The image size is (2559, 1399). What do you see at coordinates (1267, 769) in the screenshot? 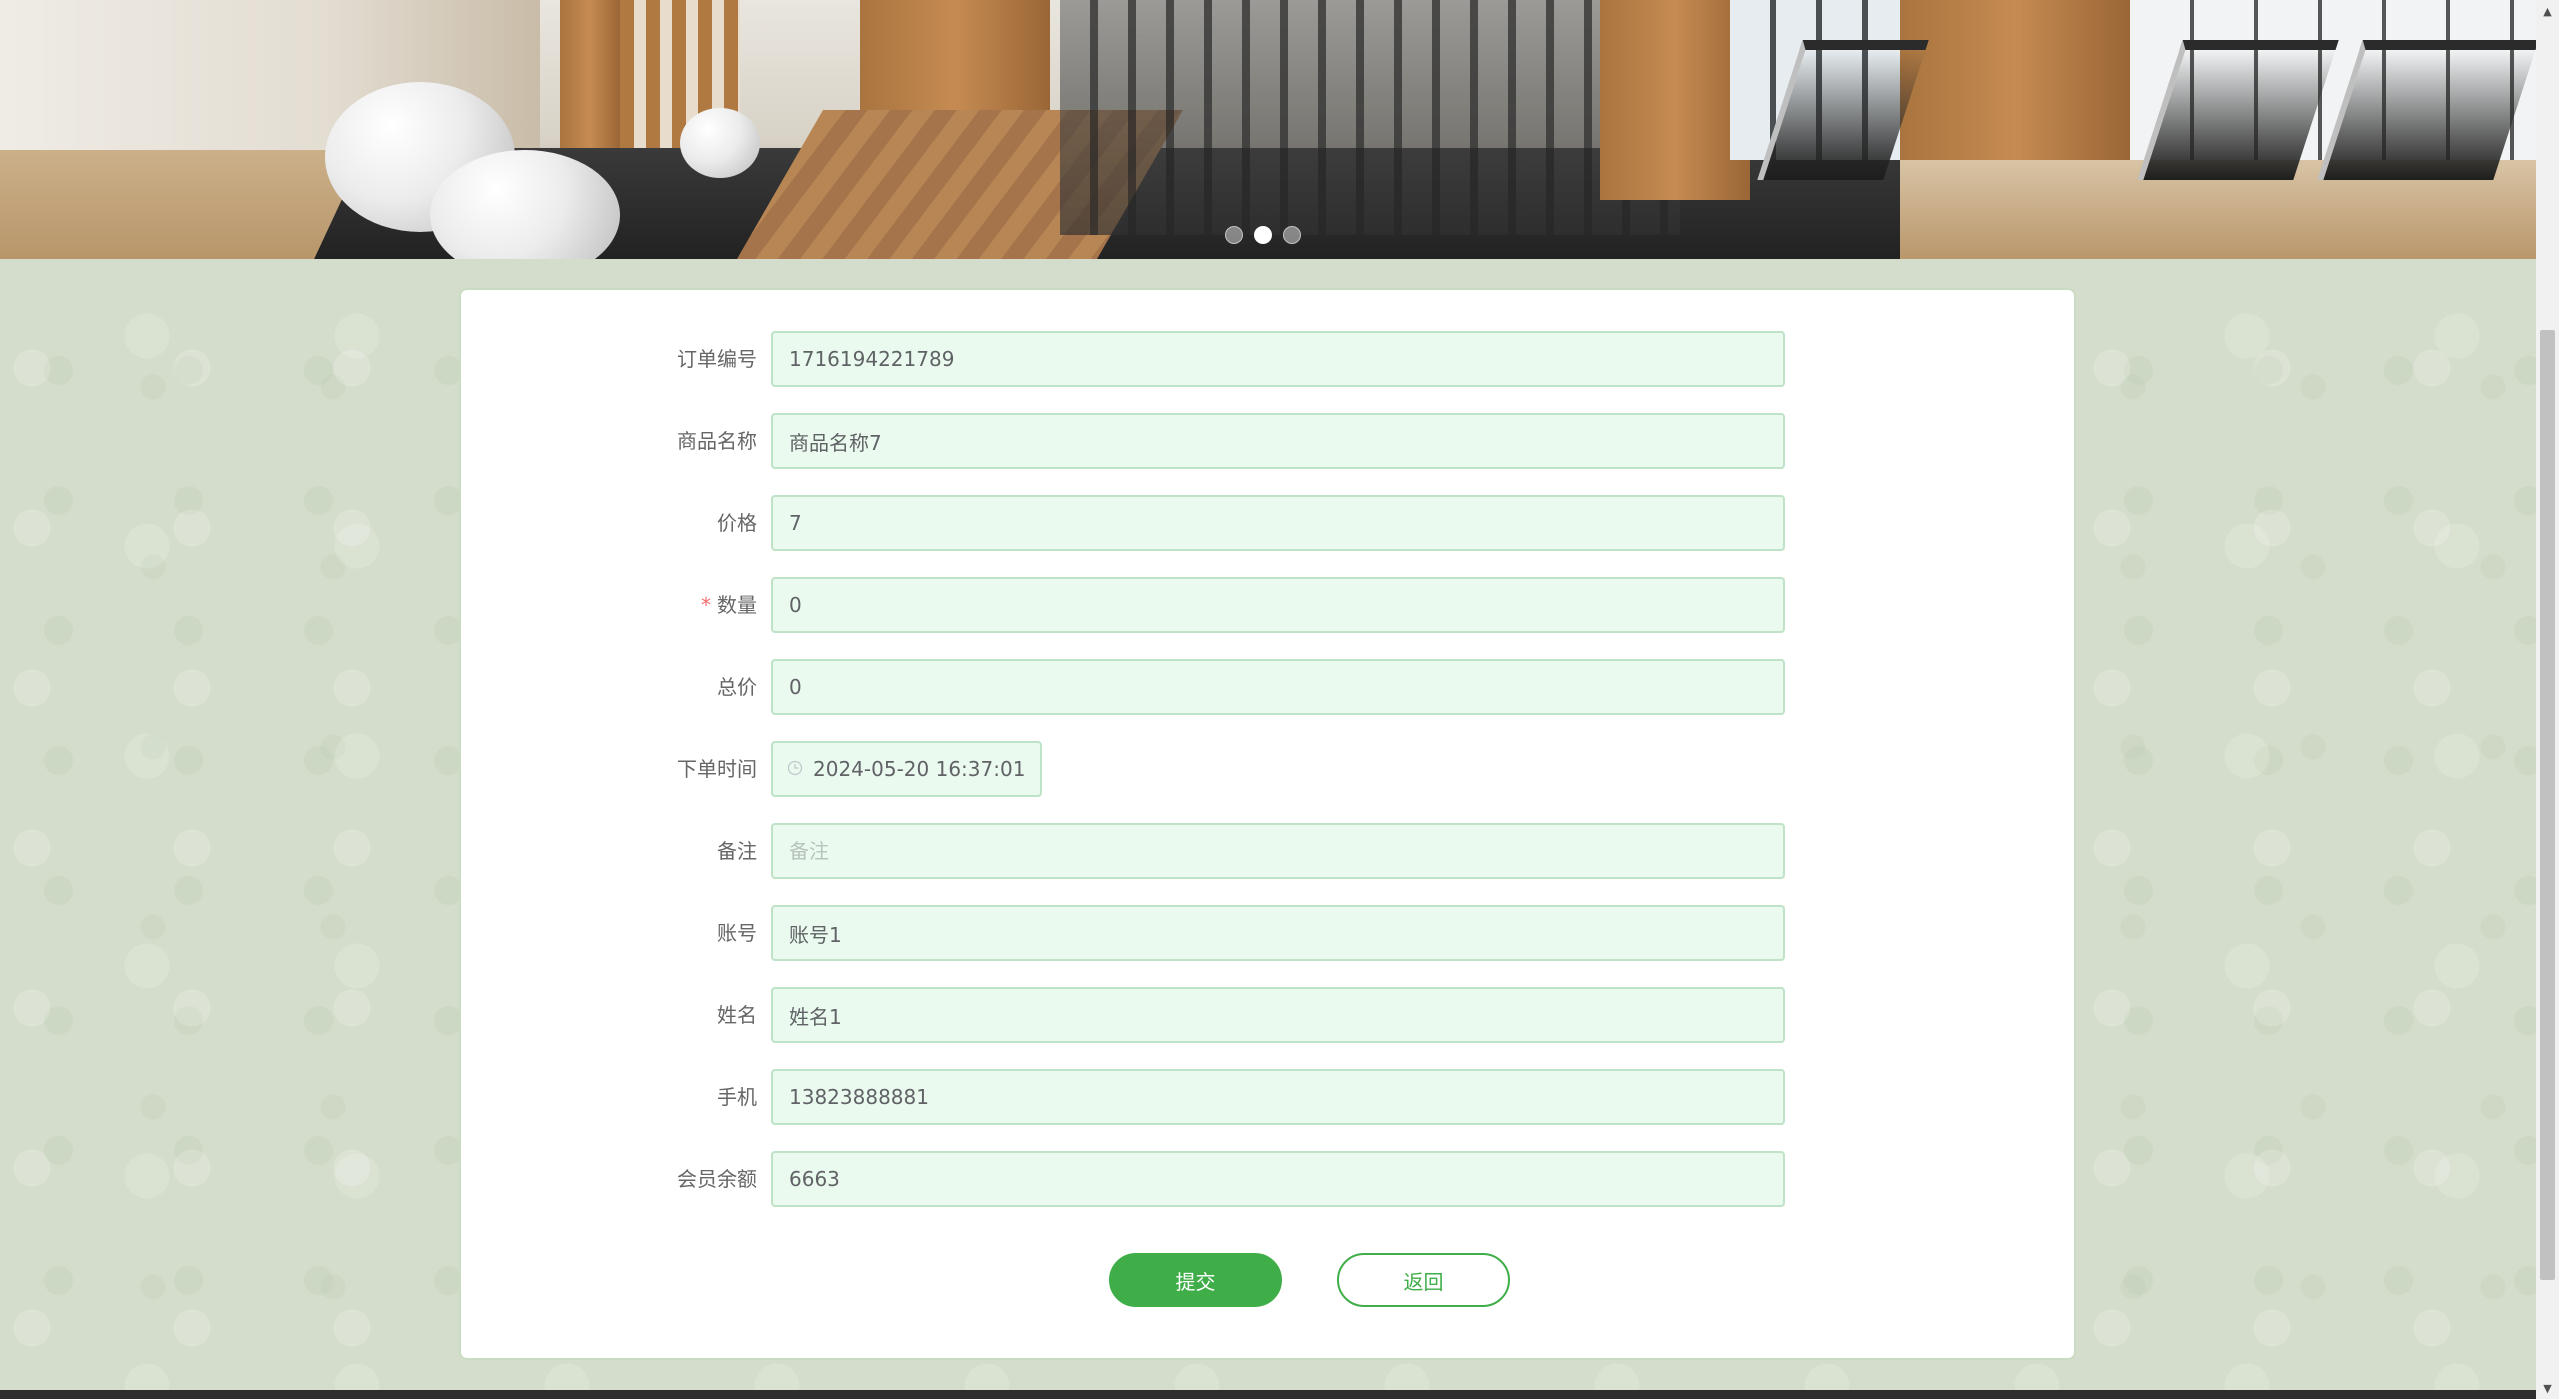
I see `form-row-order-time: 下单时间` at bounding box center [1267, 769].